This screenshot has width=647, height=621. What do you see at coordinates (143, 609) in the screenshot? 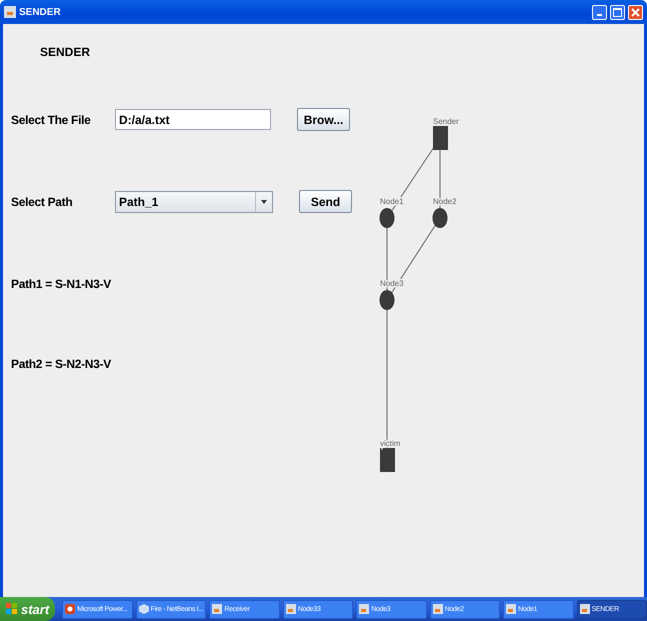
I see `cube-icon` at bounding box center [143, 609].